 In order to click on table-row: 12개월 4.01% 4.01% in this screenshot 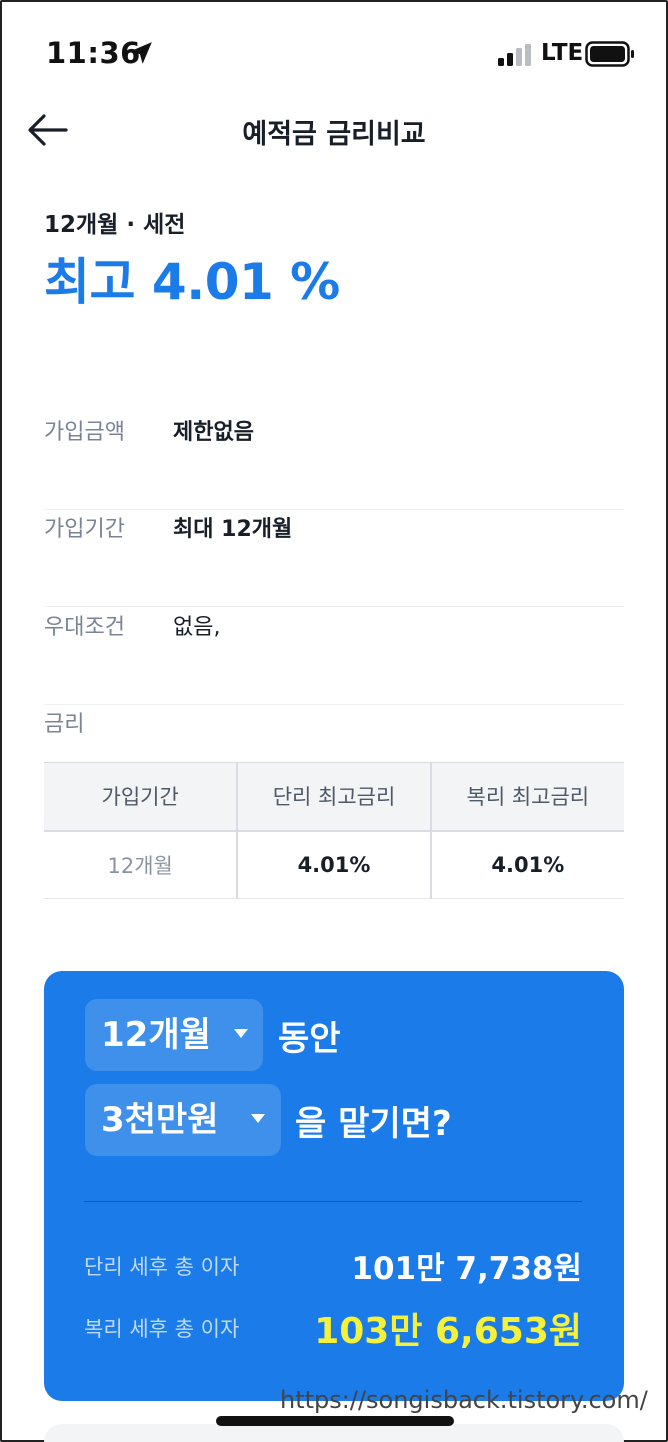, I will do `click(334, 864)`.